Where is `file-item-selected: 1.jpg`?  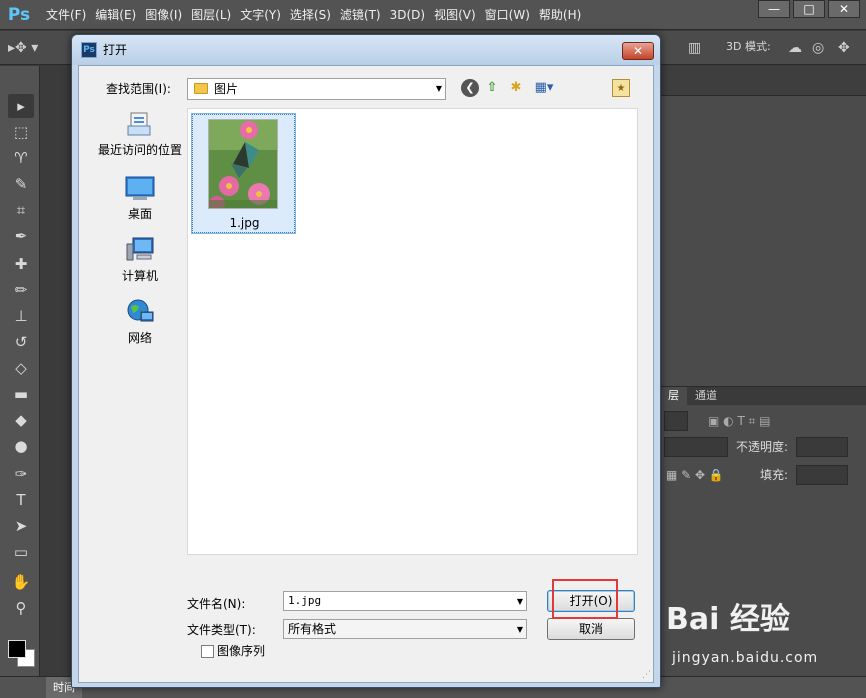
file-item-selected: 1.jpg is located at coordinates (243, 173).